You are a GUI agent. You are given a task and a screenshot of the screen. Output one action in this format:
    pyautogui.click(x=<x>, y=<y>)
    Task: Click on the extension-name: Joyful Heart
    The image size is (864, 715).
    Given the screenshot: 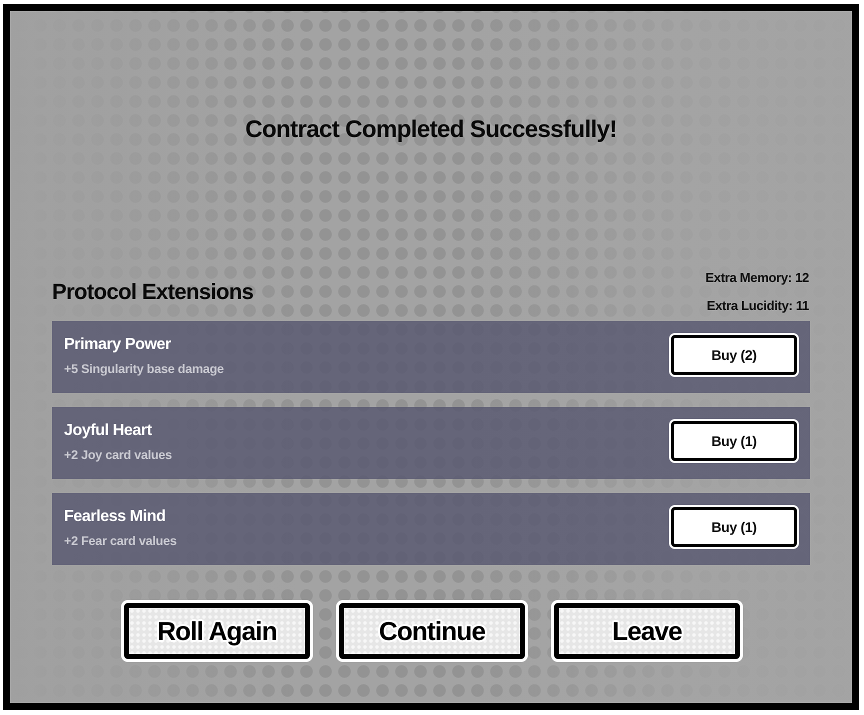 What is the action you would take?
    pyautogui.click(x=108, y=431)
    